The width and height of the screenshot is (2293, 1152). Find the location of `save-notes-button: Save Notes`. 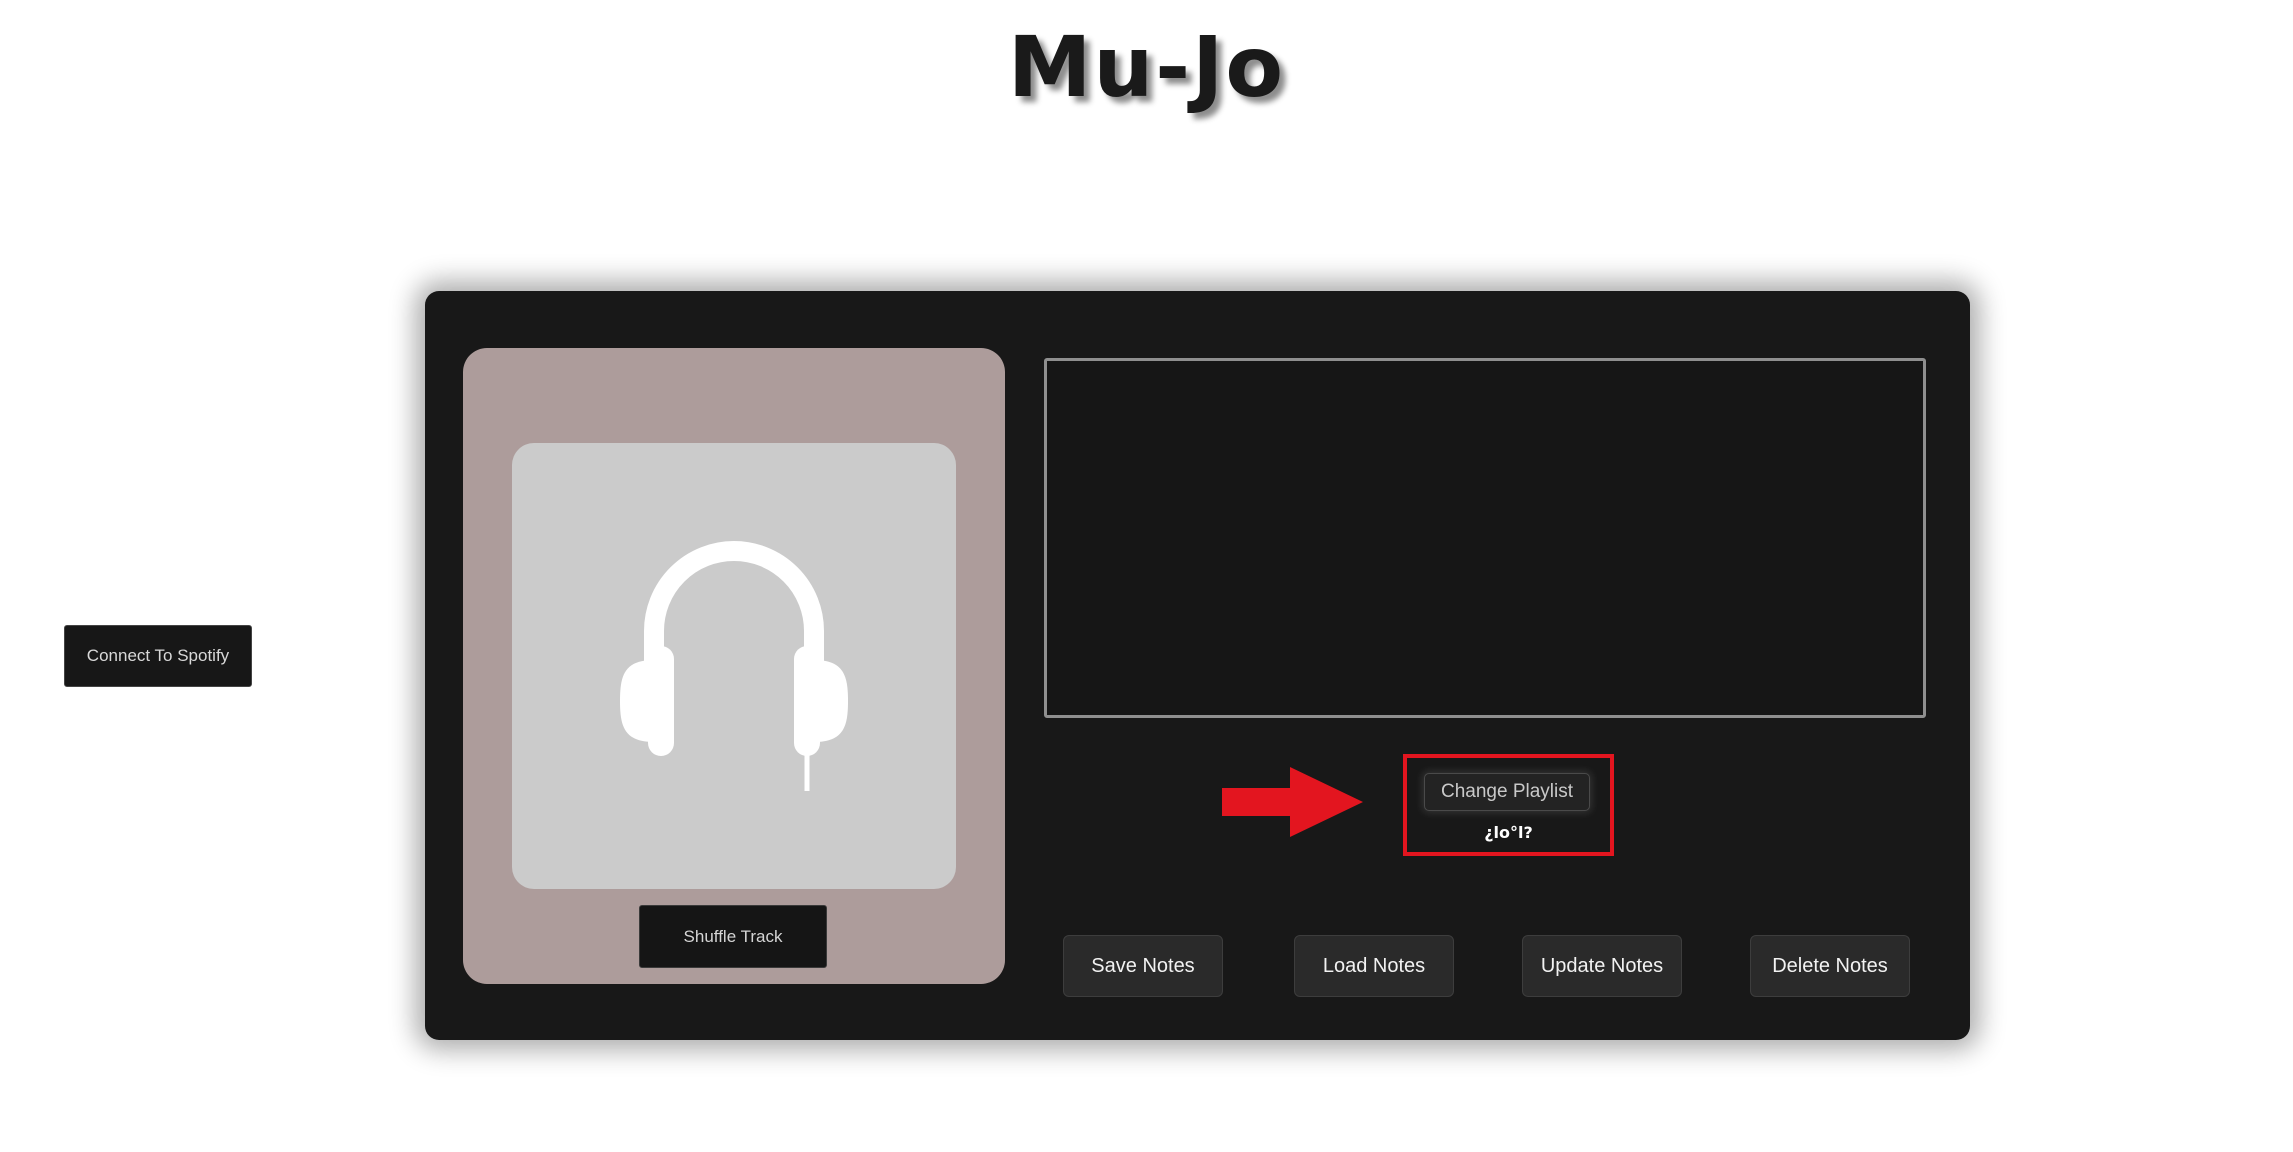

save-notes-button: Save Notes is located at coordinates (1143, 966).